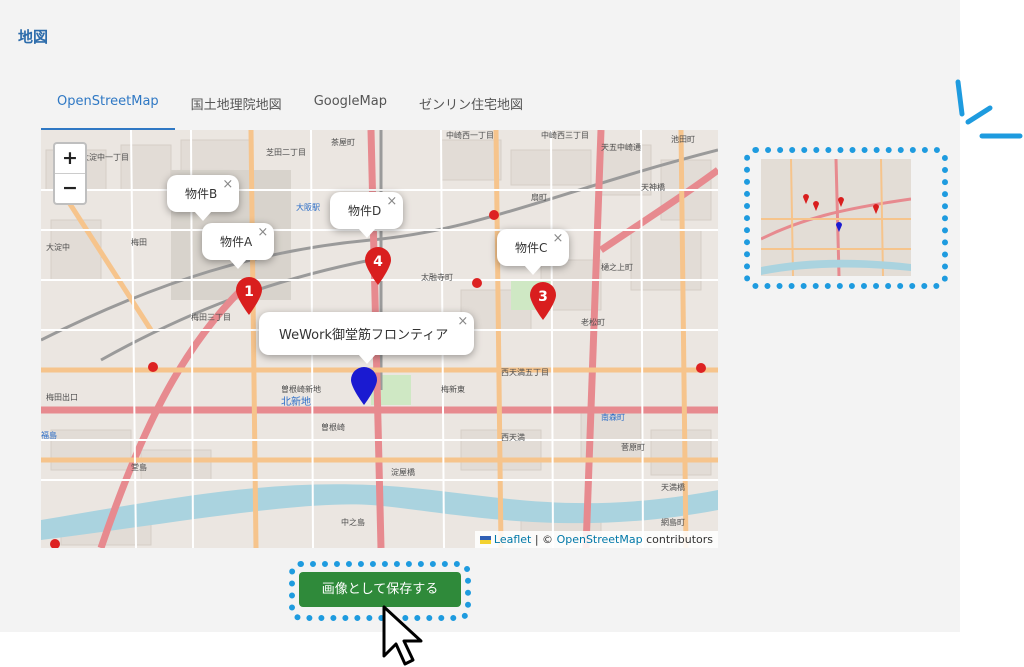  What do you see at coordinates (365, 211) in the screenshot?
I see `popup-label: 物件D` at bounding box center [365, 211].